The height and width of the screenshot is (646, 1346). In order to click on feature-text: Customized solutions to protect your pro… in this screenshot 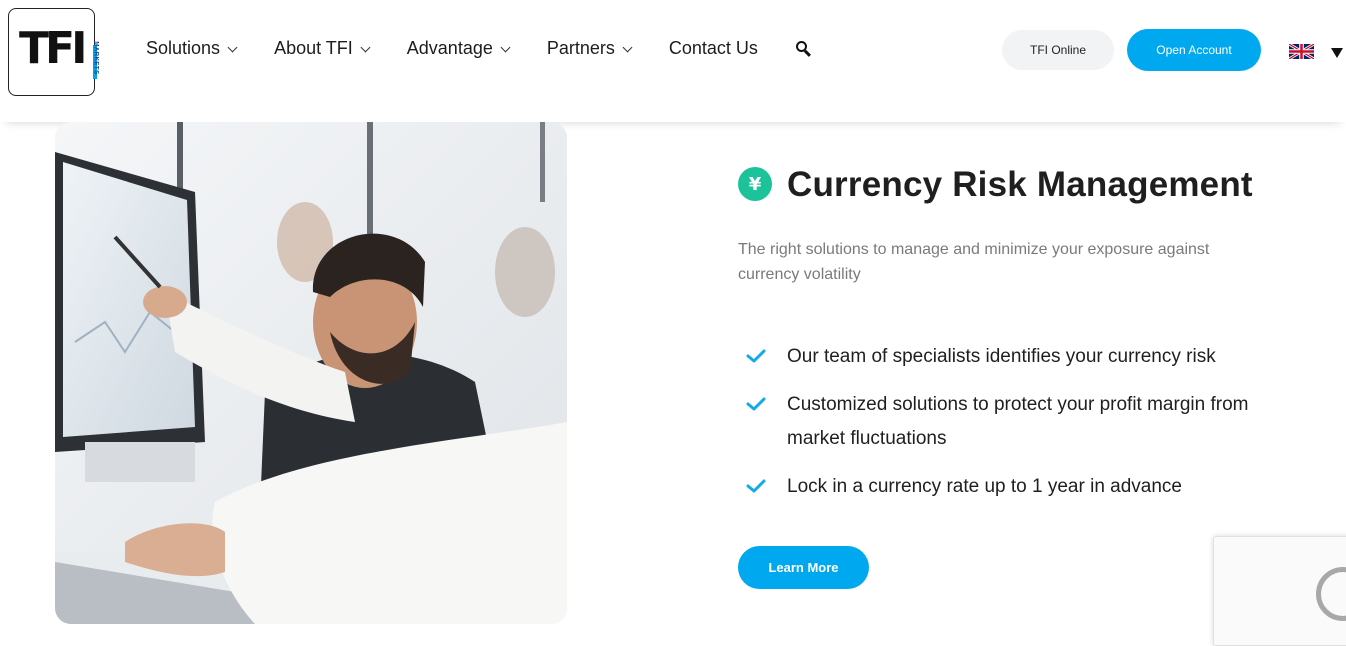, I will do `click(1018, 421)`.